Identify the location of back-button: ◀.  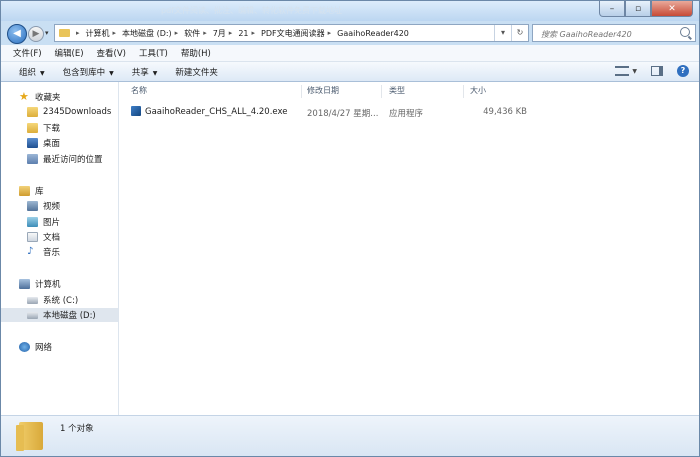
(17, 34).